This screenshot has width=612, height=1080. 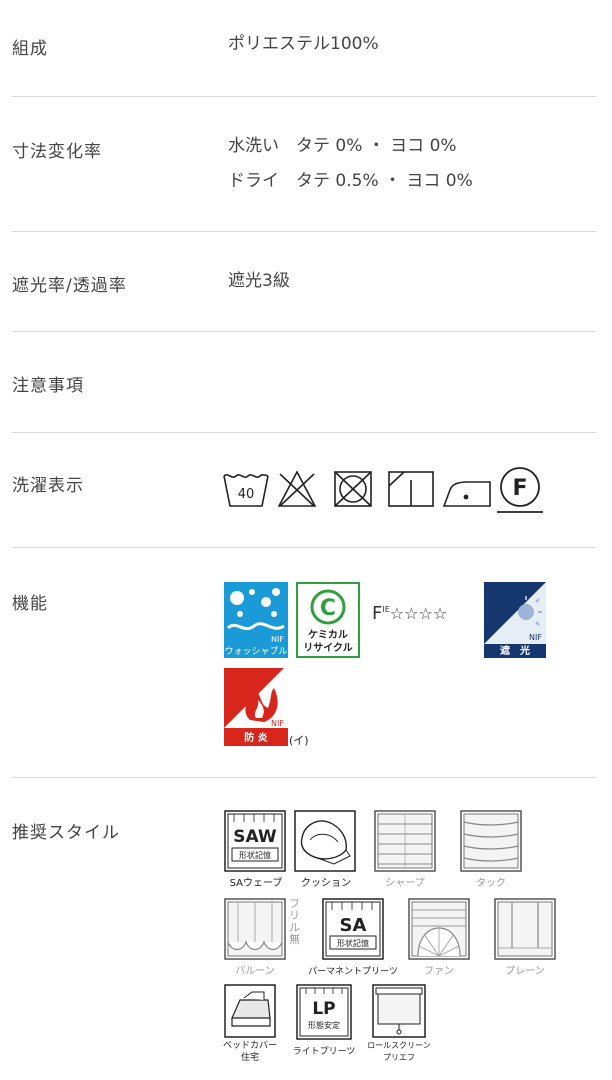 I want to click on style-tuck-icon, so click(x=491, y=841).